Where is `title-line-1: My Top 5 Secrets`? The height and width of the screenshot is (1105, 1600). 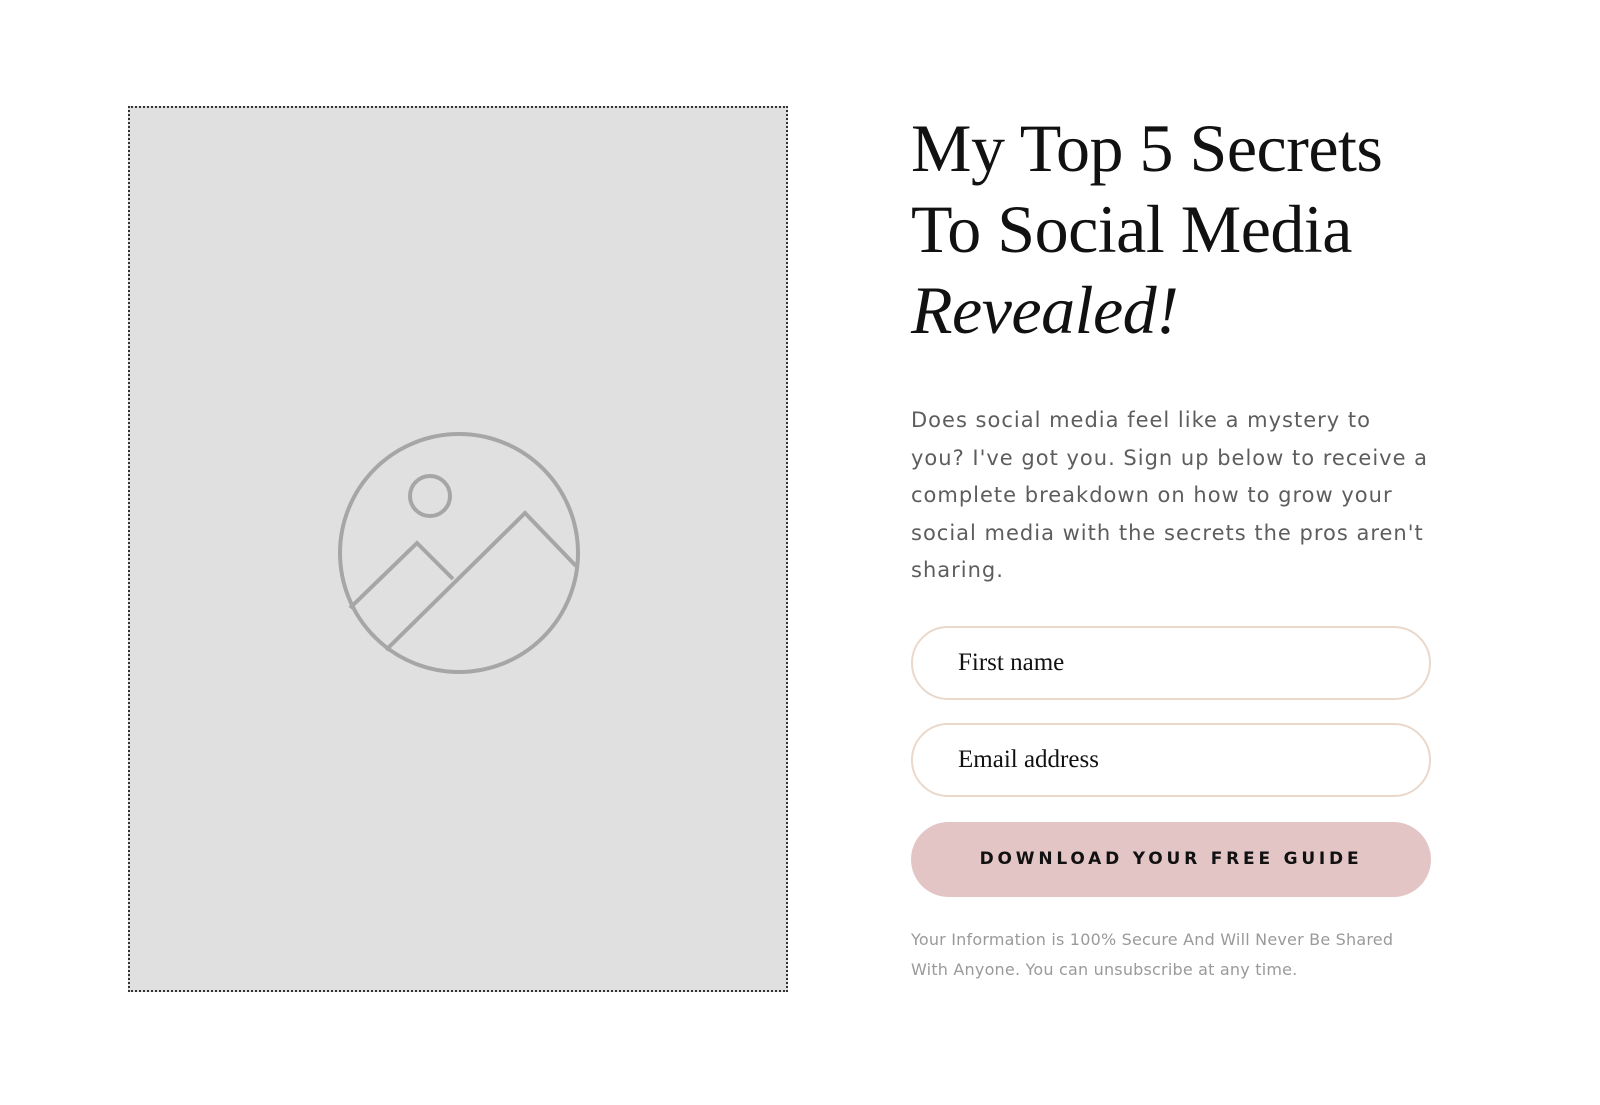
title-line-1: My Top 5 Secrets is located at coordinates (1147, 148).